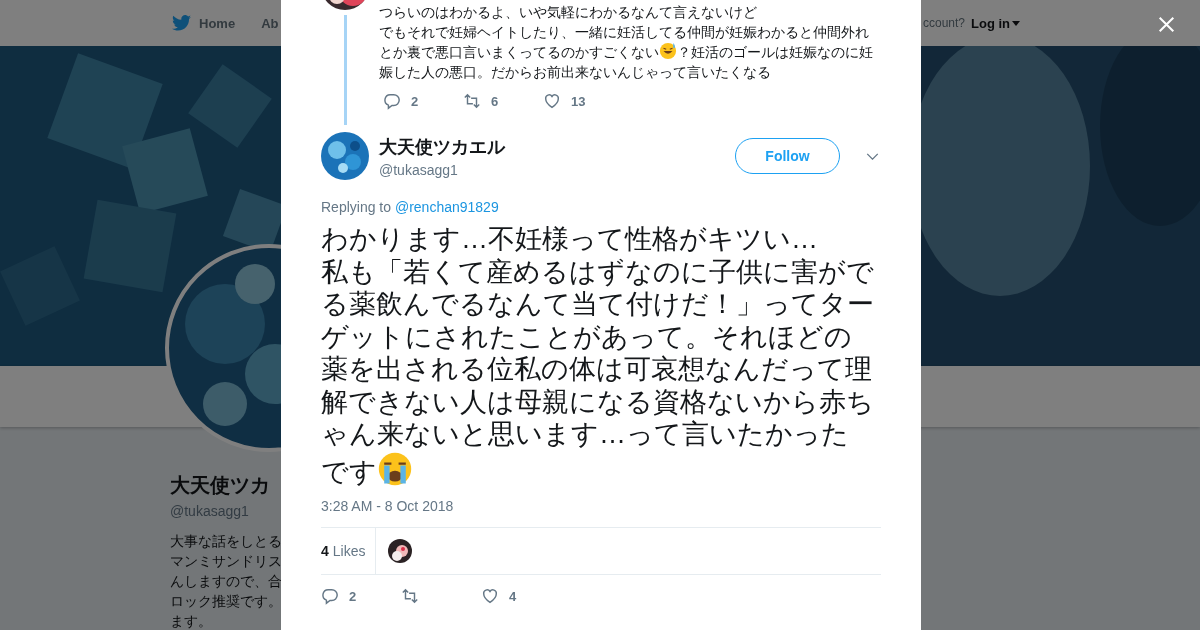 The image size is (1200, 630). What do you see at coordinates (601, 506) in the screenshot?
I see `timestamp: 3:28 AM - 8 Oct 2018` at bounding box center [601, 506].